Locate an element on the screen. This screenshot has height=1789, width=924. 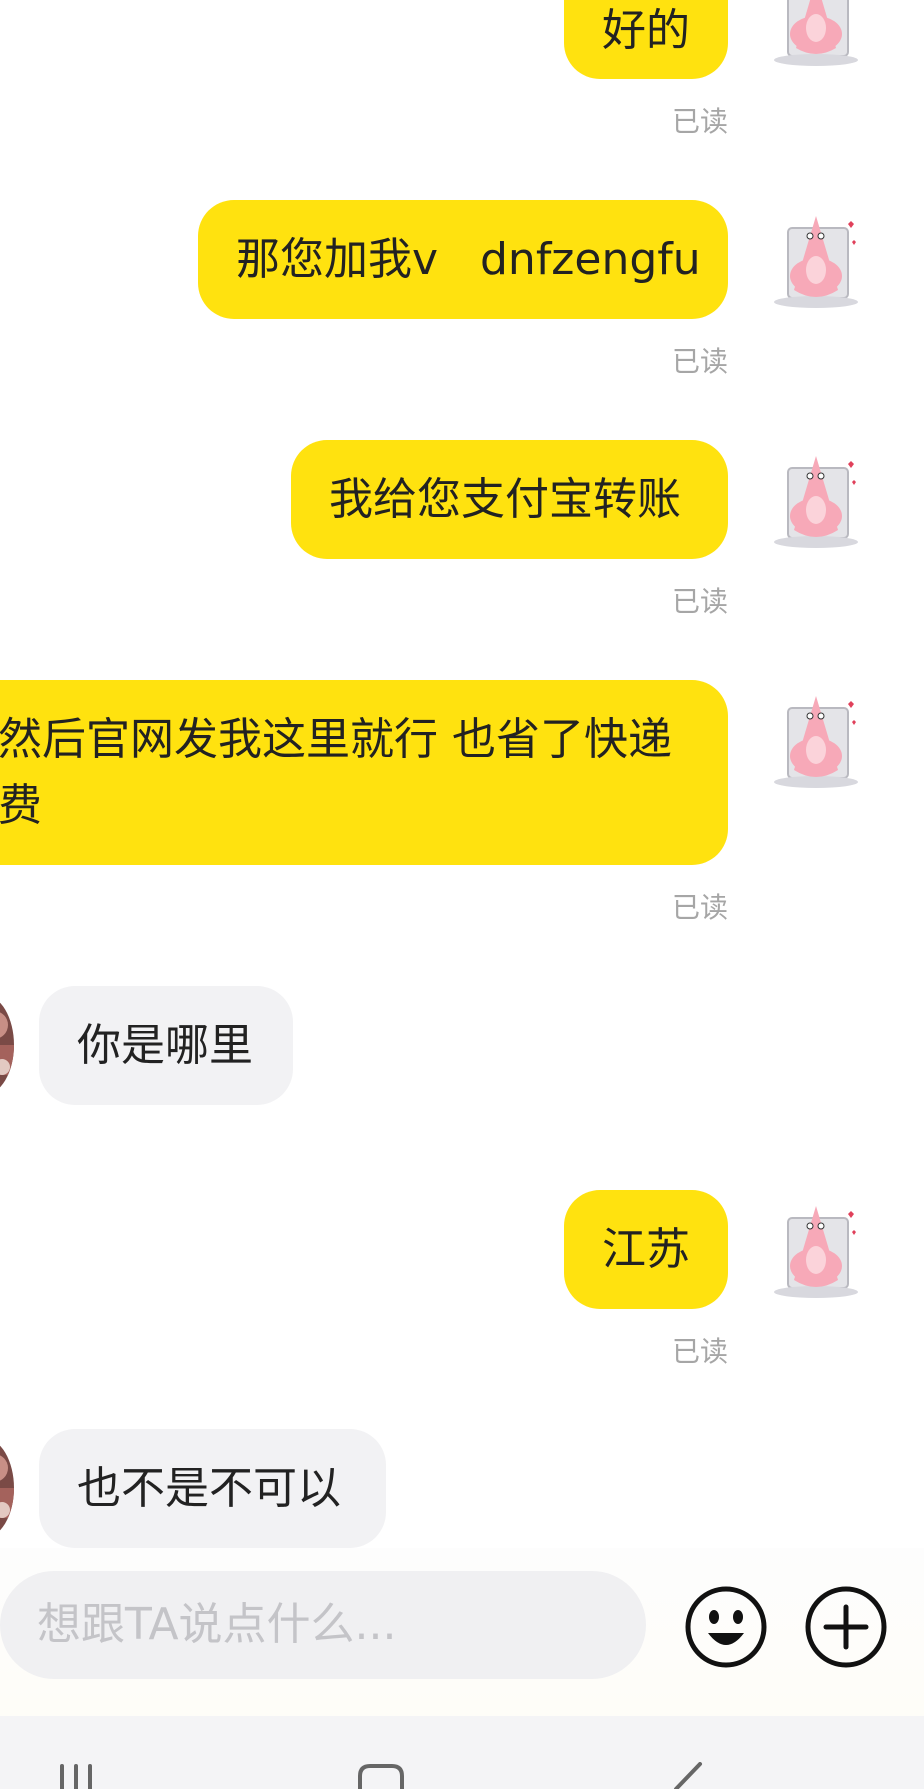
message-bubble: 然后官网发我这里就行 也省了快递 费 is located at coordinates (364, 772).